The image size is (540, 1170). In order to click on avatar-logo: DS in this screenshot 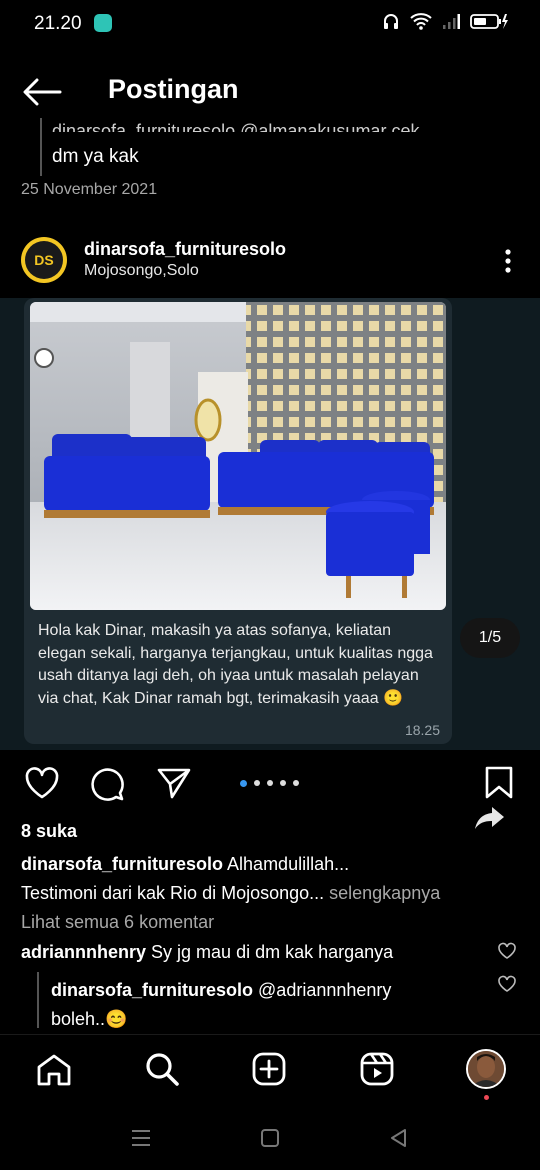, I will do `click(44, 260)`.